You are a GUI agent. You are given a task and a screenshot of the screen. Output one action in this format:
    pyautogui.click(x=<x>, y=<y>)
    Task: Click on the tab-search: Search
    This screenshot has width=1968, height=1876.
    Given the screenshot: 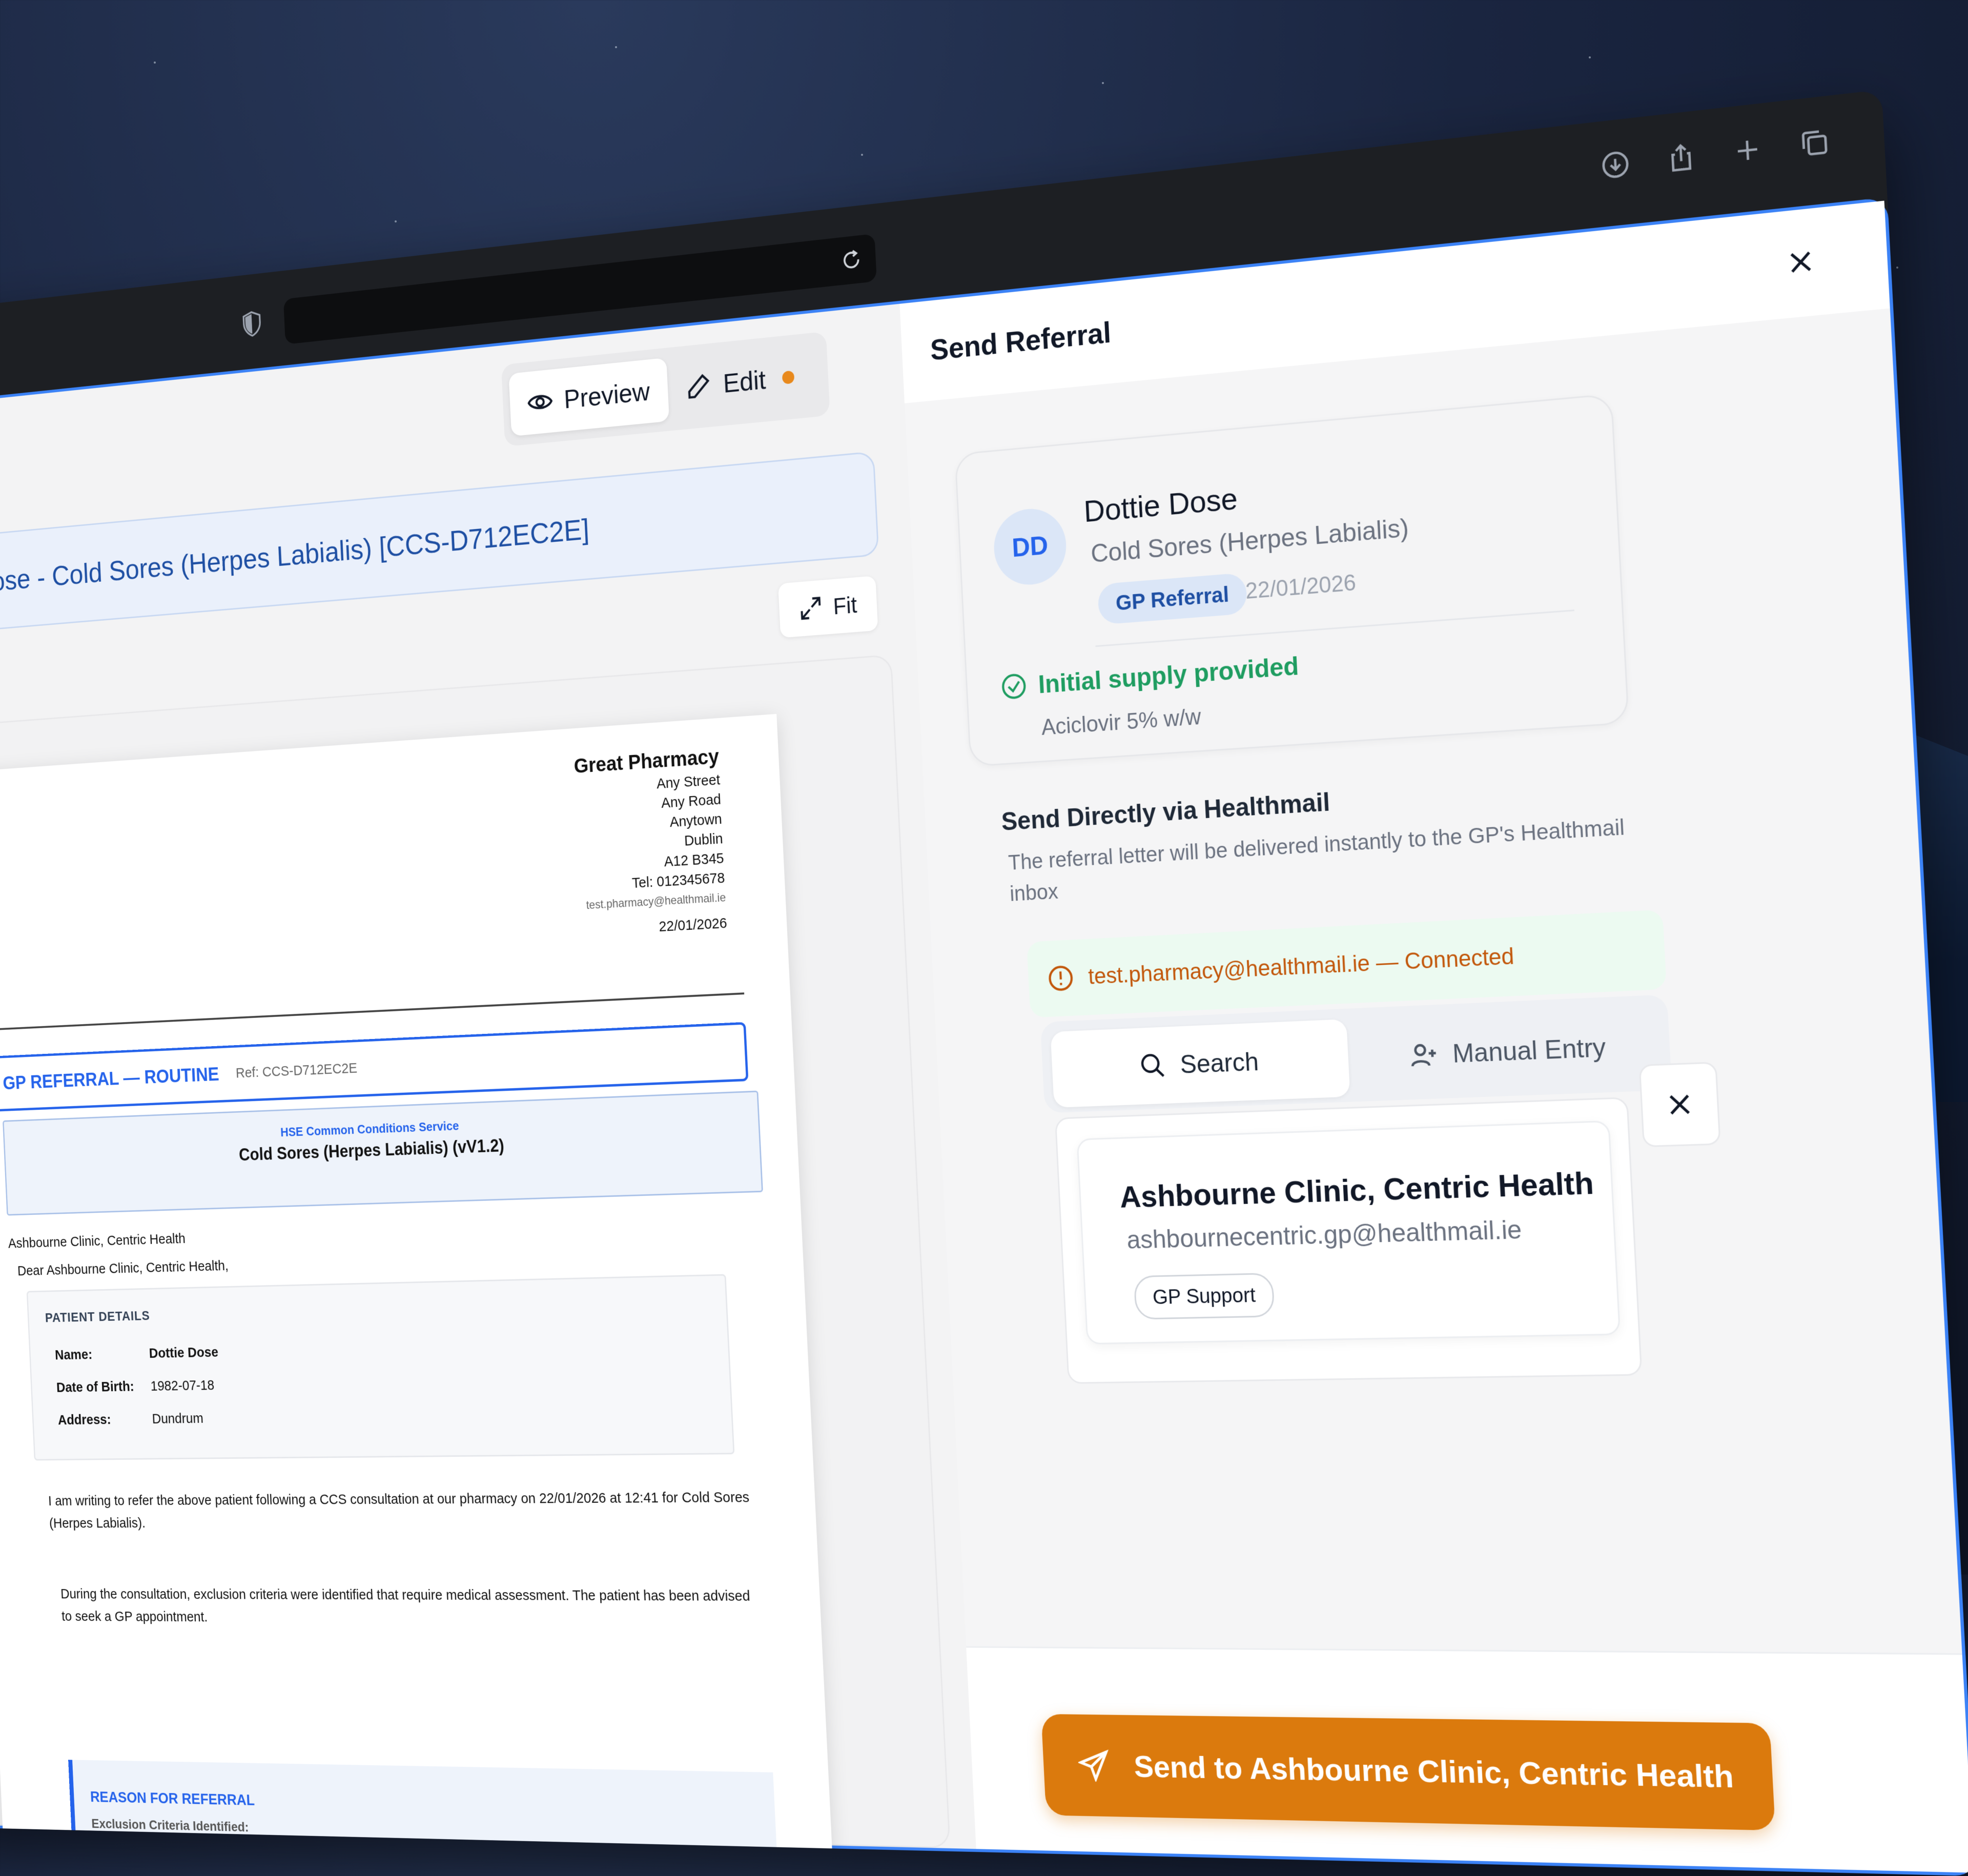 What is the action you would take?
    pyautogui.click(x=1200, y=1063)
    